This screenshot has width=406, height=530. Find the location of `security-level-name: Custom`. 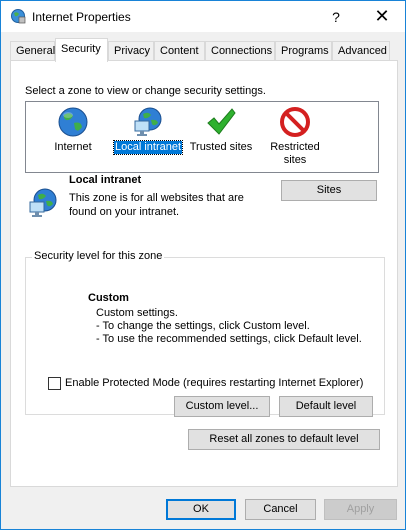

security-level-name: Custom is located at coordinates (108, 298).